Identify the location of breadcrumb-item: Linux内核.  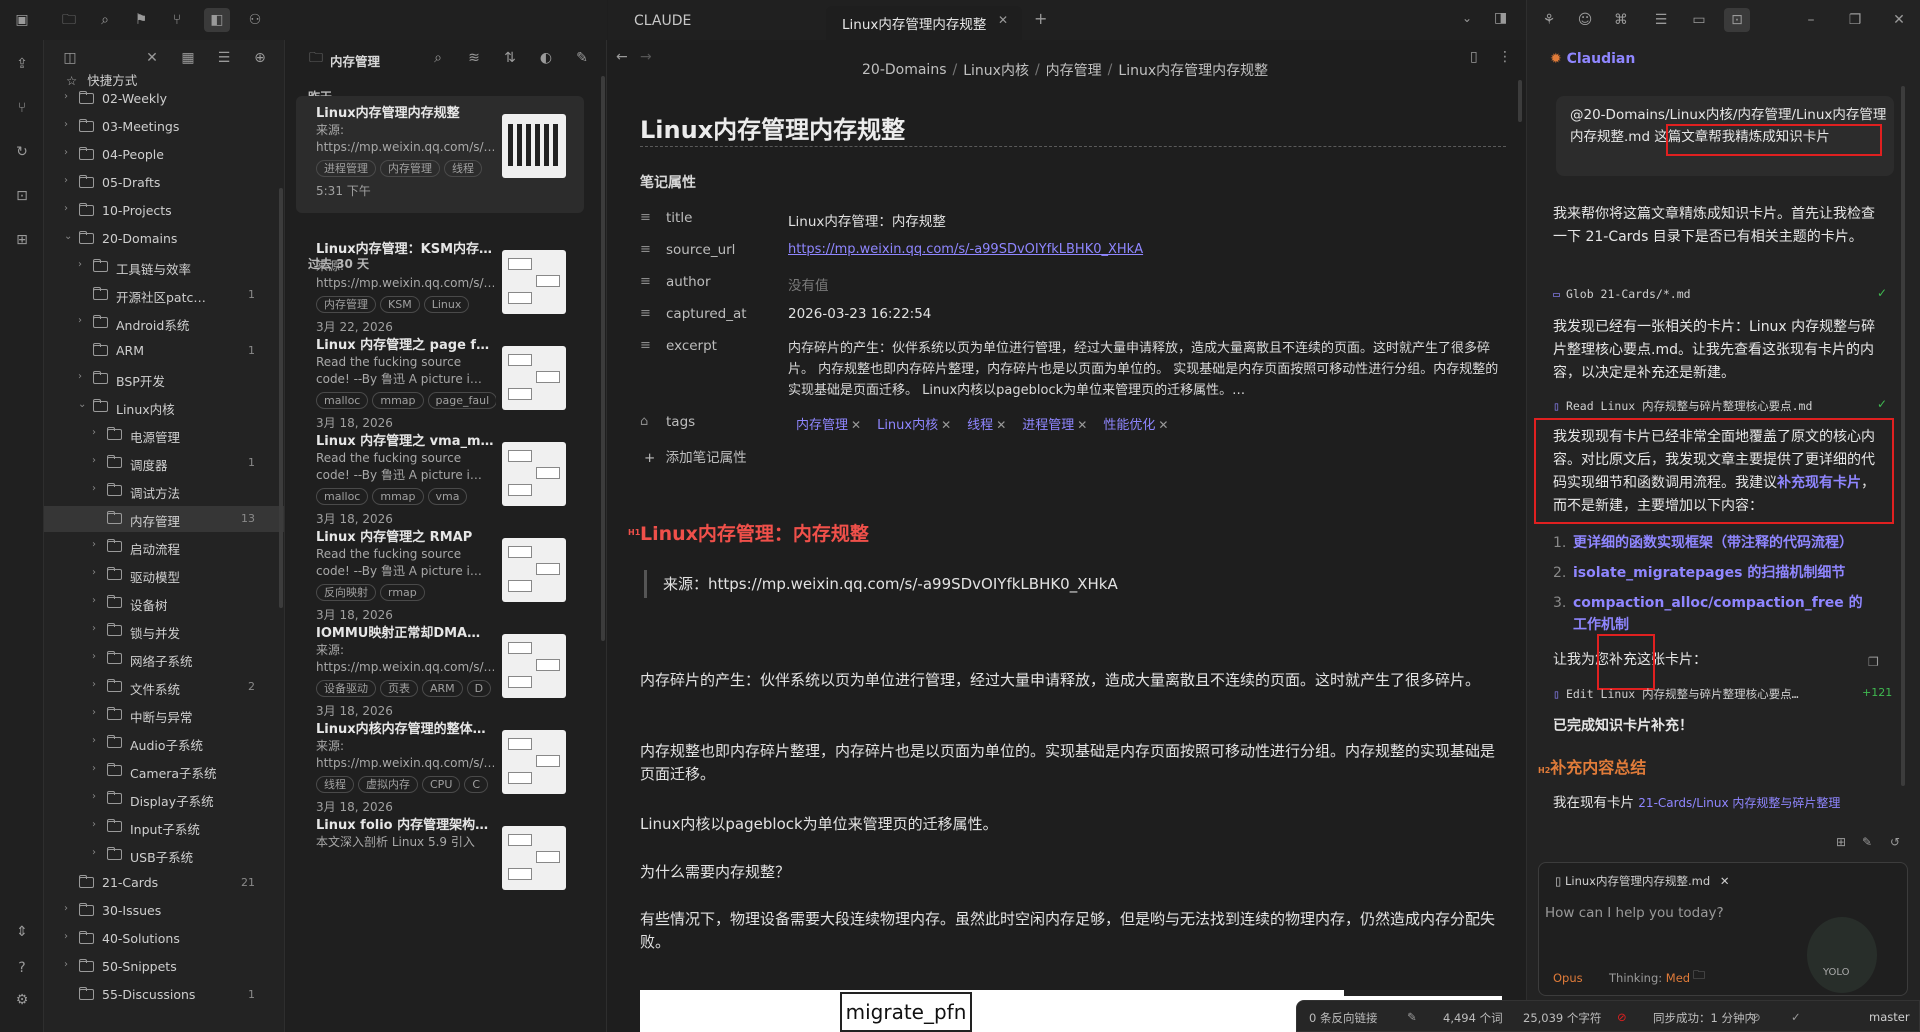
(996, 70).